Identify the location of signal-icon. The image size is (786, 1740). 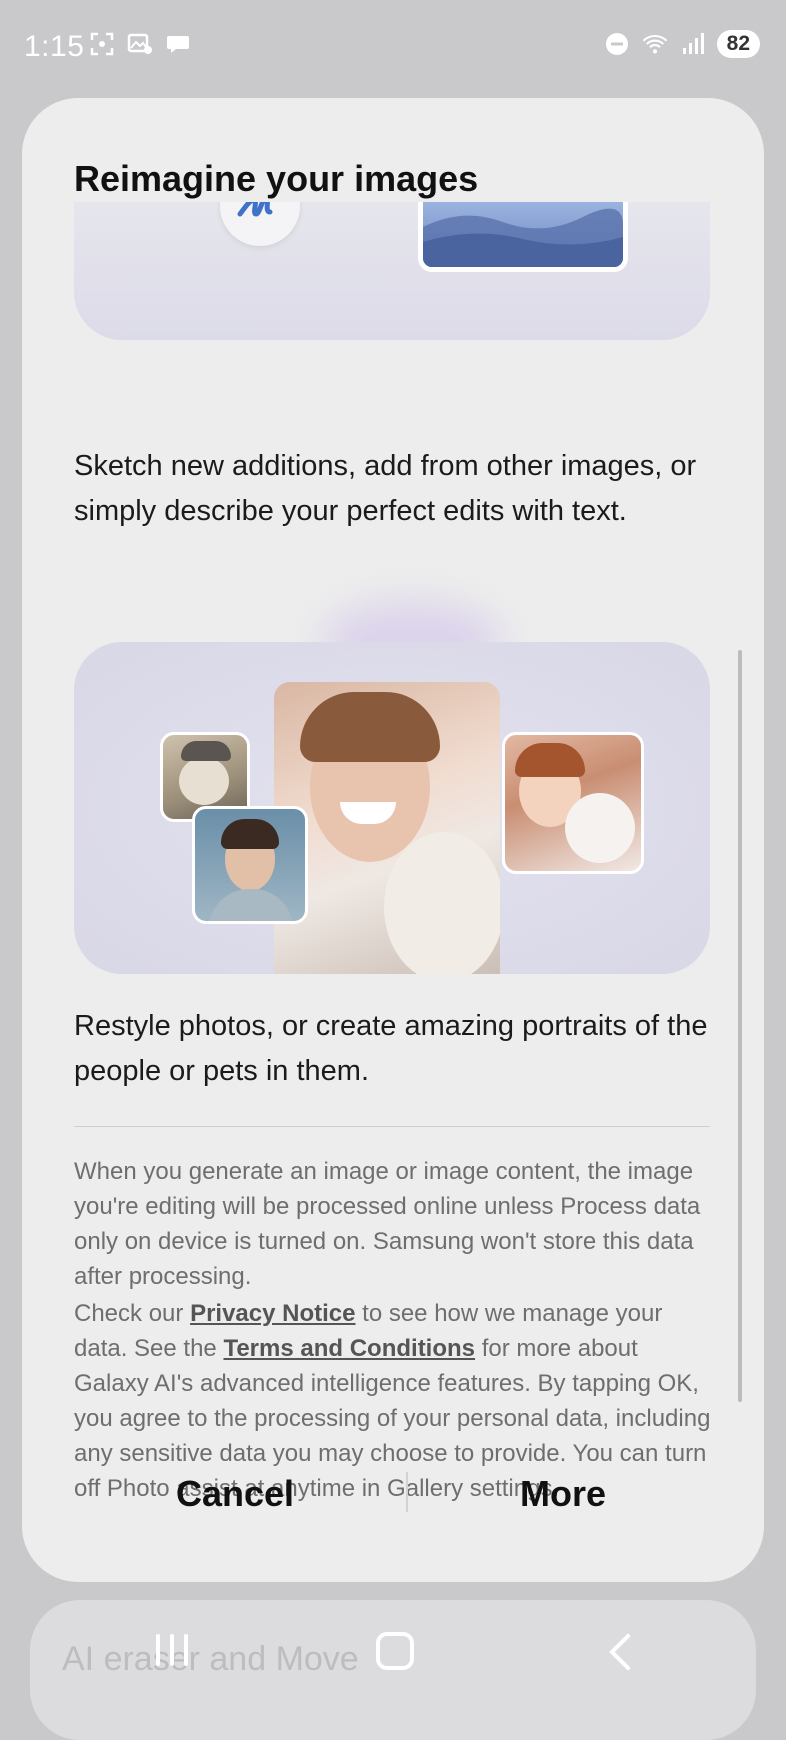
(693, 44).